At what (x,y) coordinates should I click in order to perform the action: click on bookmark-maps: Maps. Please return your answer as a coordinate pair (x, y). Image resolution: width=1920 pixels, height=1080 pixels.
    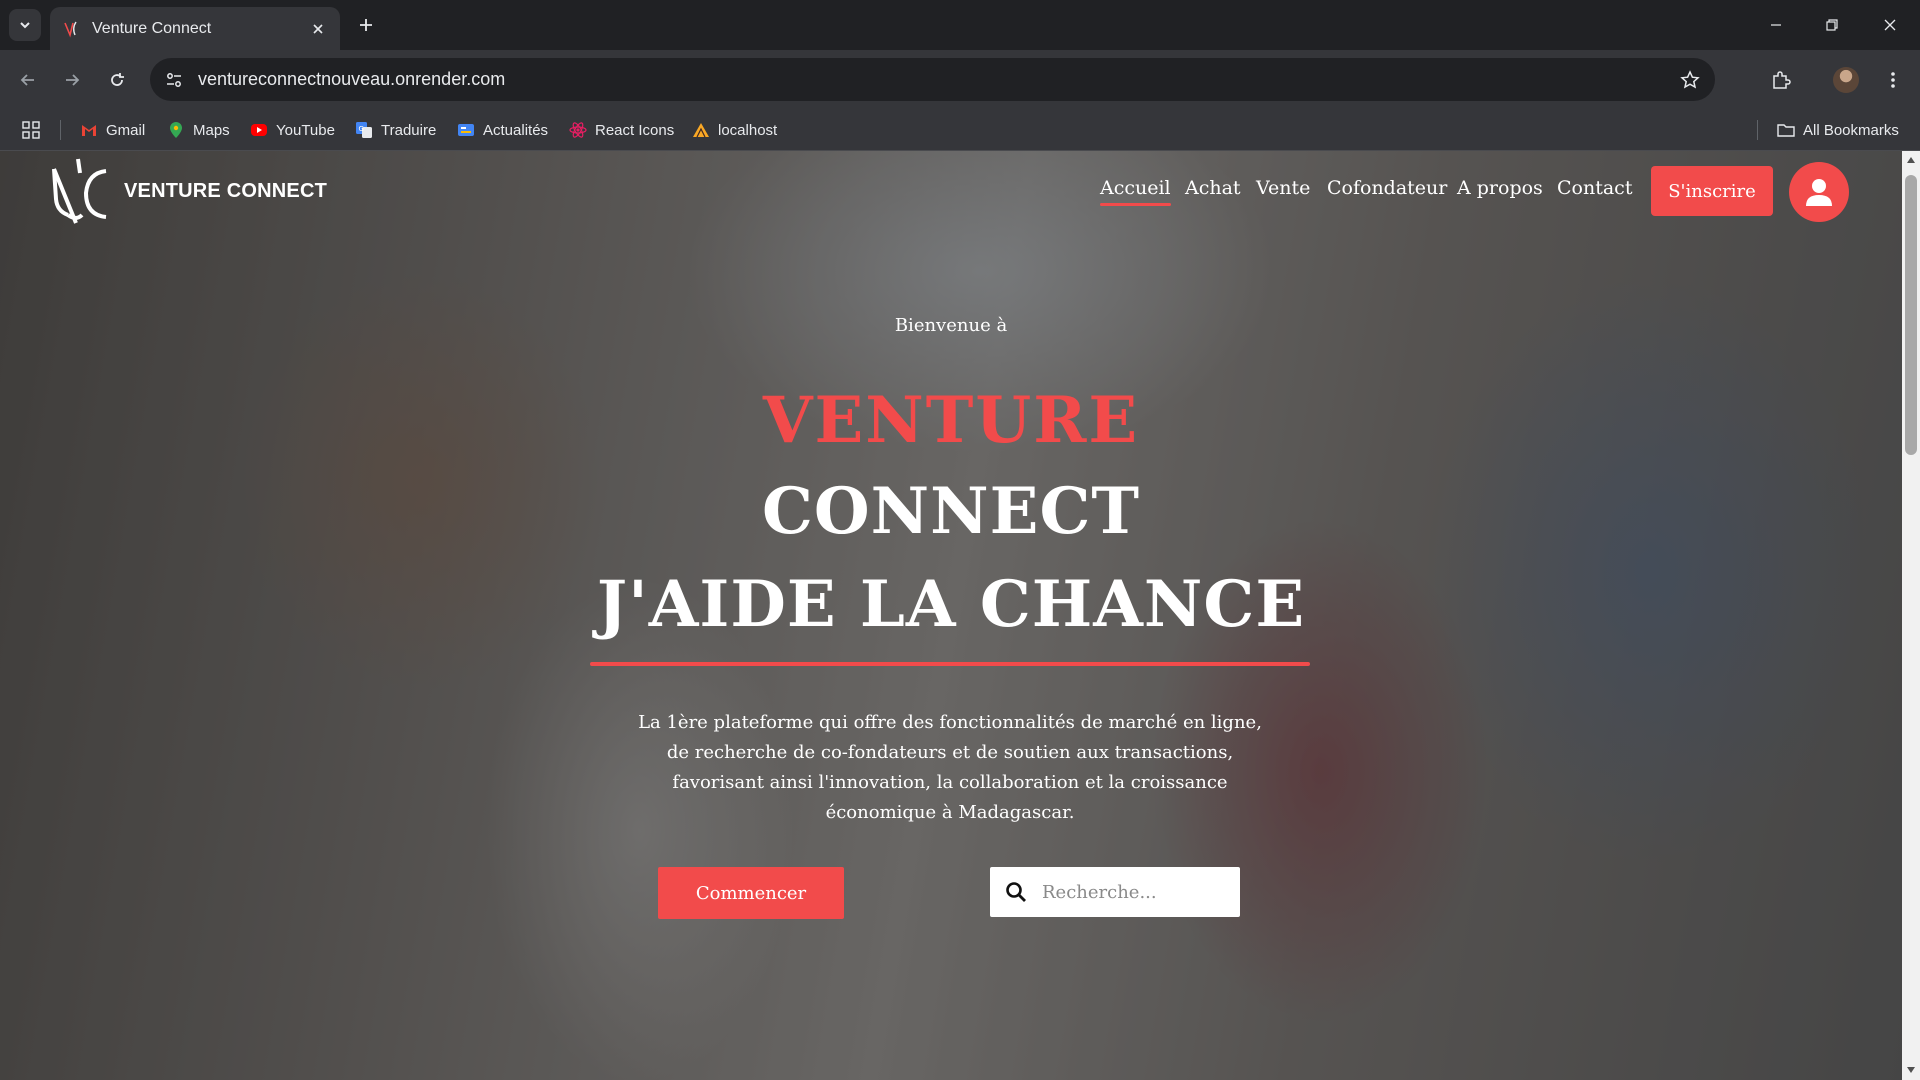
    Looking at the image, I should click on (198, 130).